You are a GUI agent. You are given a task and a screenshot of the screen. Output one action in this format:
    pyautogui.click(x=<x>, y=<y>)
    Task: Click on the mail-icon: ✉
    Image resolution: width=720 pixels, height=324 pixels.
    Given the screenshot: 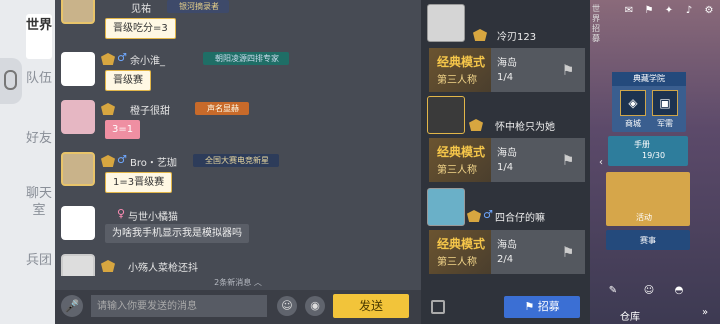 What is the action you would take?
    pyautogui.click(x=629, y=11)
    